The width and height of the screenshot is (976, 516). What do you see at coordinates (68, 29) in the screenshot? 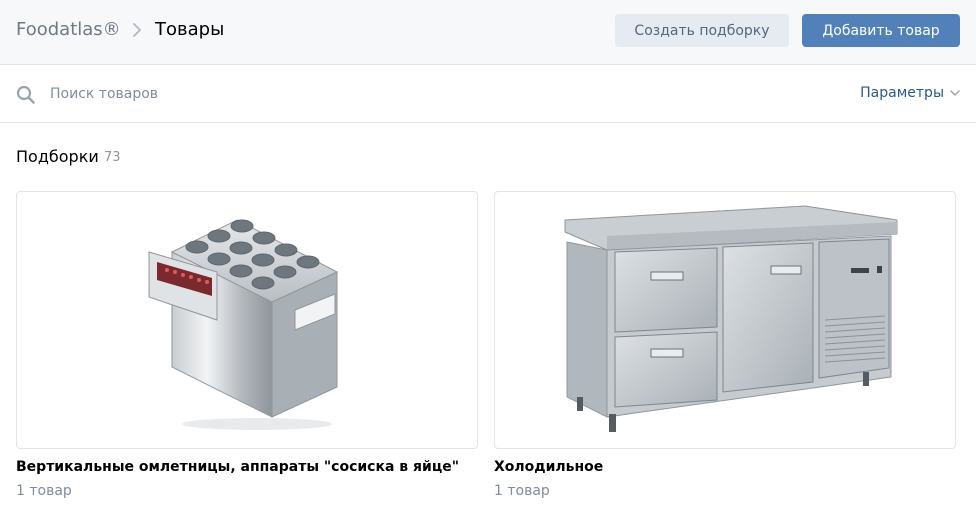
I see `breadcrumb-community: Foodatlas®` at bounding box center [68, 29].